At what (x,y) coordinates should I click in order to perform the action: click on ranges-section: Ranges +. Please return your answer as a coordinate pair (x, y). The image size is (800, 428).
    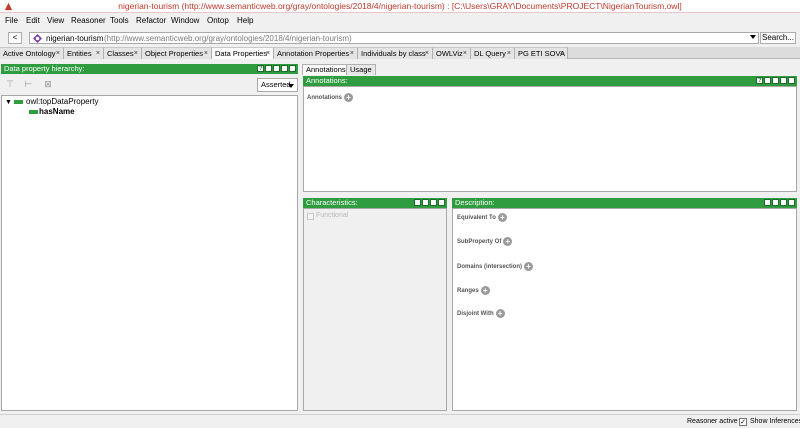
    Looking at the image, I should click on (473, 291).